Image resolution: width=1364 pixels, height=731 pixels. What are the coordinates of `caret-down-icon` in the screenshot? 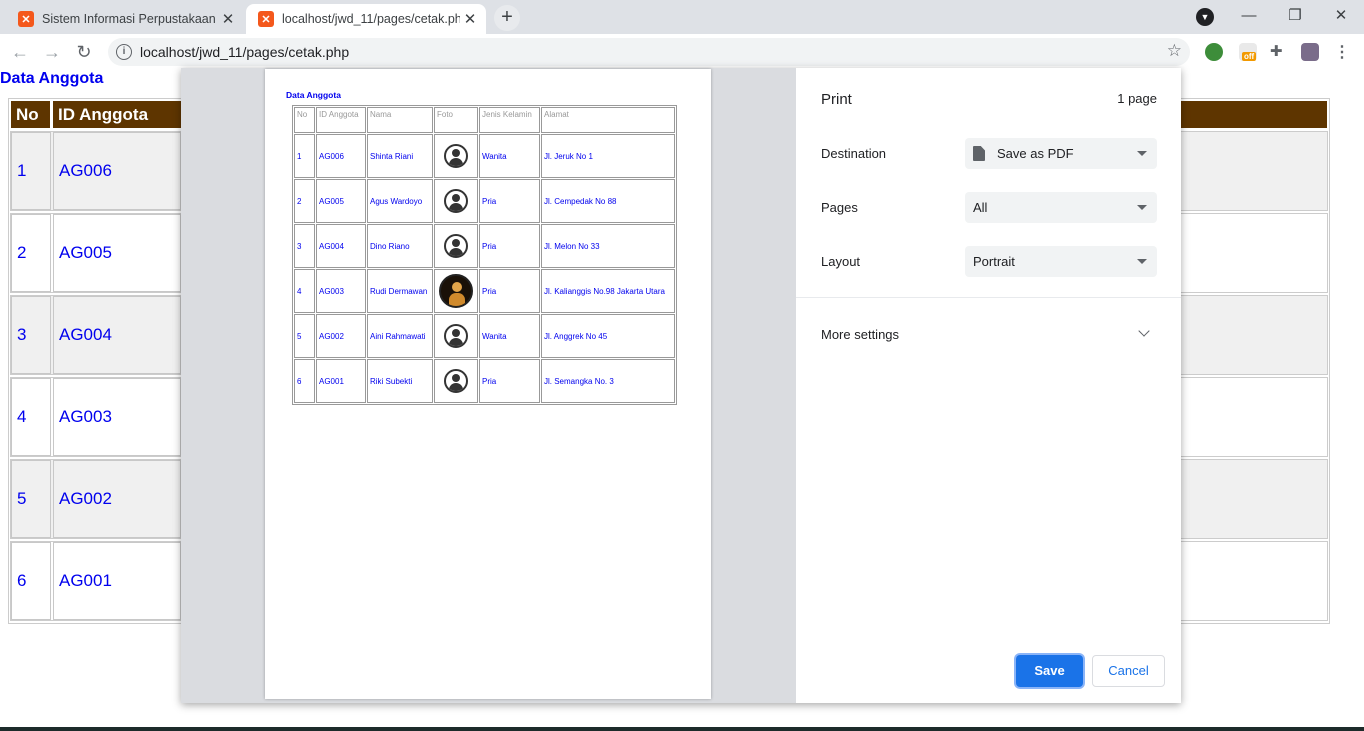 It's located at (1142, 261).